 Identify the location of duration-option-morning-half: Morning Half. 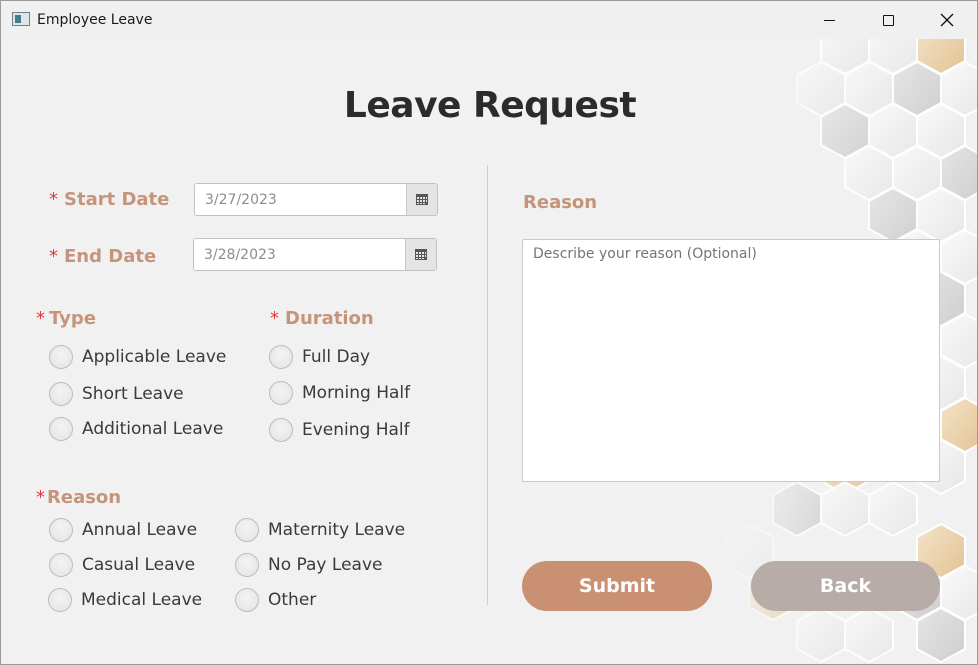
(339, 393).